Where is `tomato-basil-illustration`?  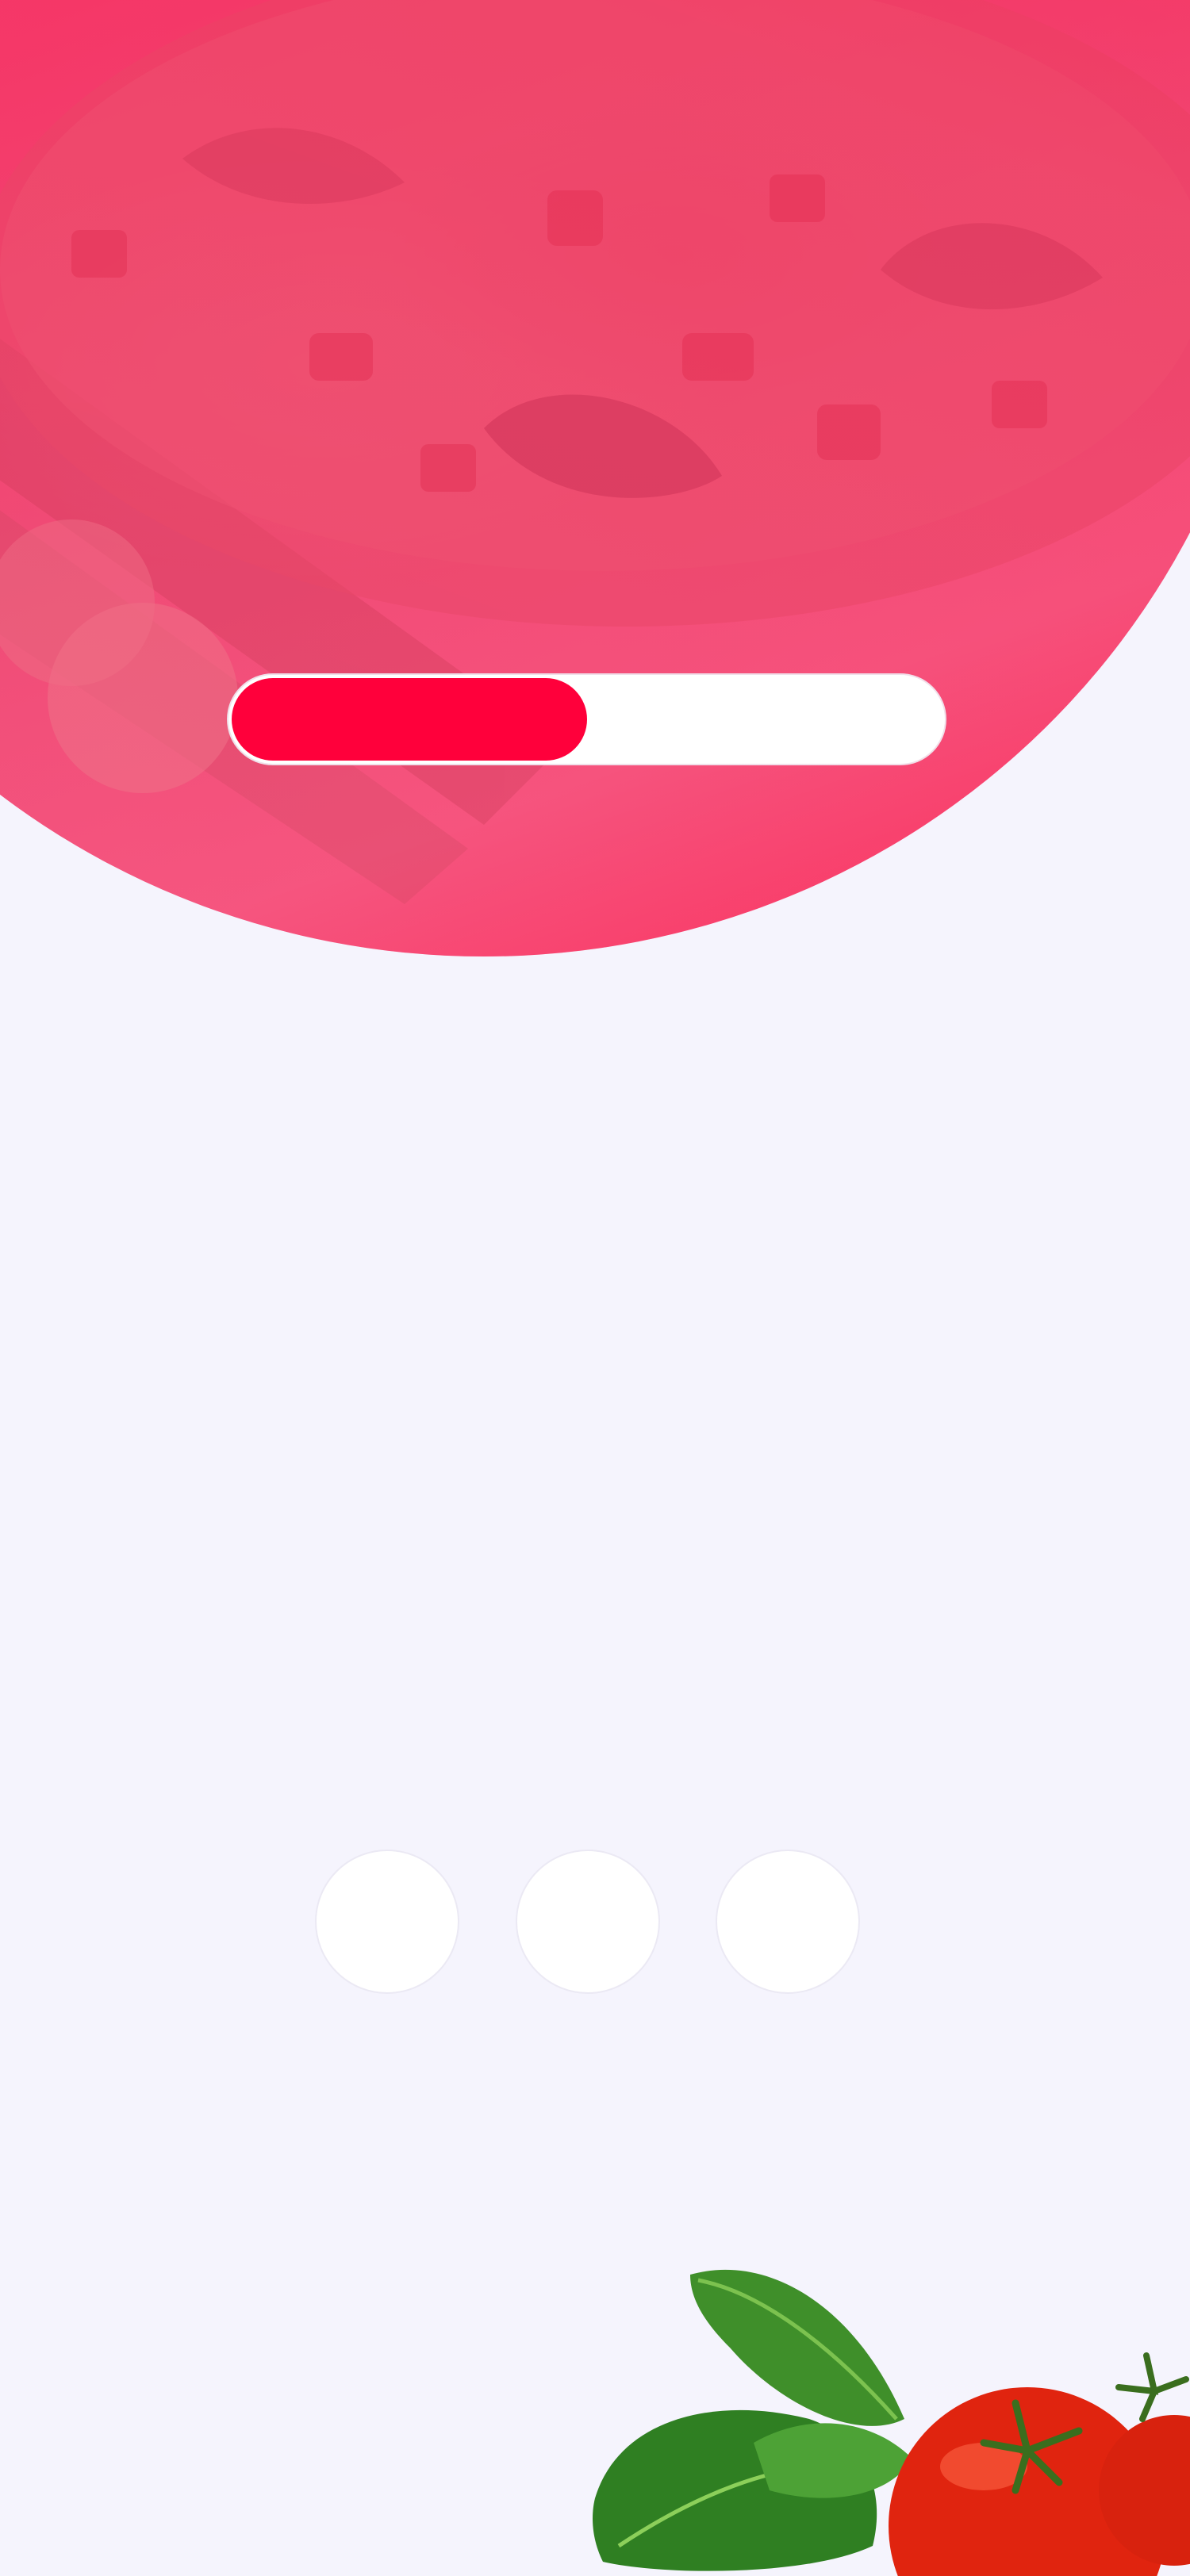 tomato-basil-illustration is located at coordinates (891, 2422).